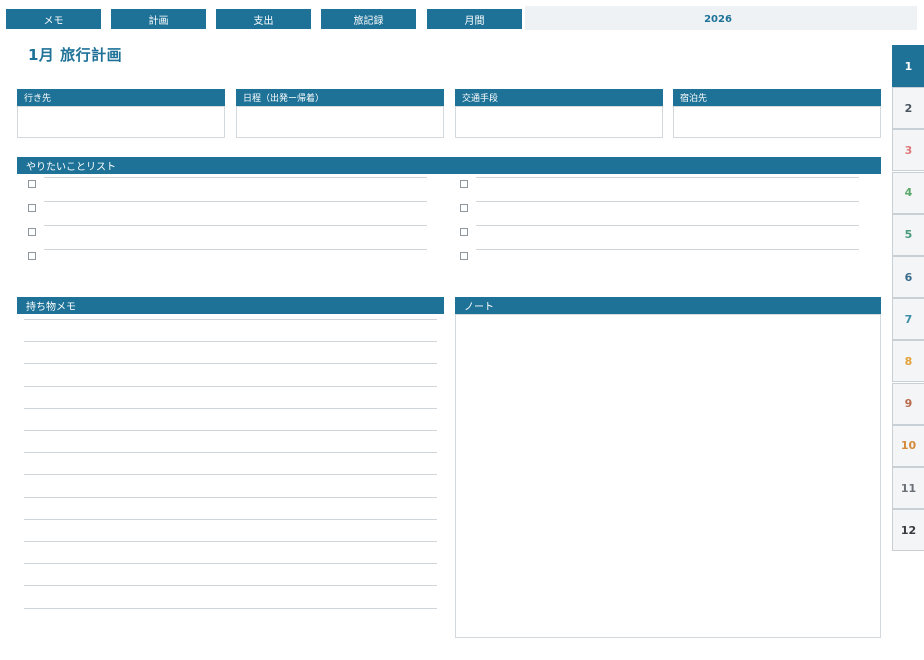 This screenshot has width=924, height=660. What do you see at coordinates (718, 19) in the screenshot?
I see `year-label: 2026` at bounding box center [718, 19].